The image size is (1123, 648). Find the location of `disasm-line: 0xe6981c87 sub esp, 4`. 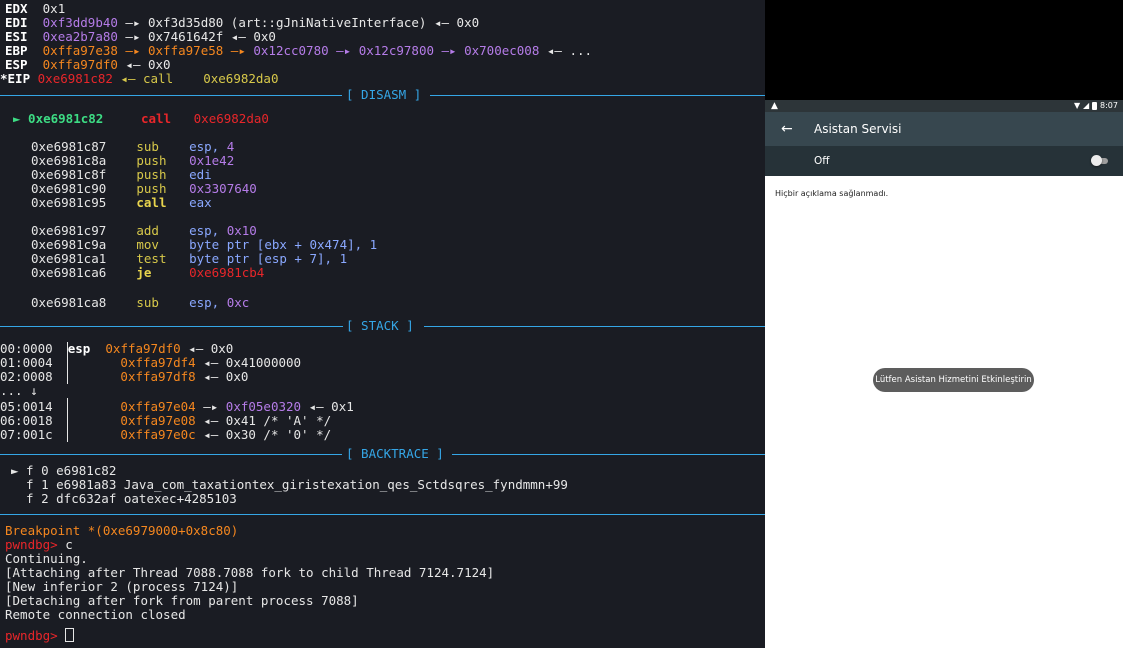

disasm-line: 0xe6981c87 sub esp, 4 is located at coordinates (132, 147).